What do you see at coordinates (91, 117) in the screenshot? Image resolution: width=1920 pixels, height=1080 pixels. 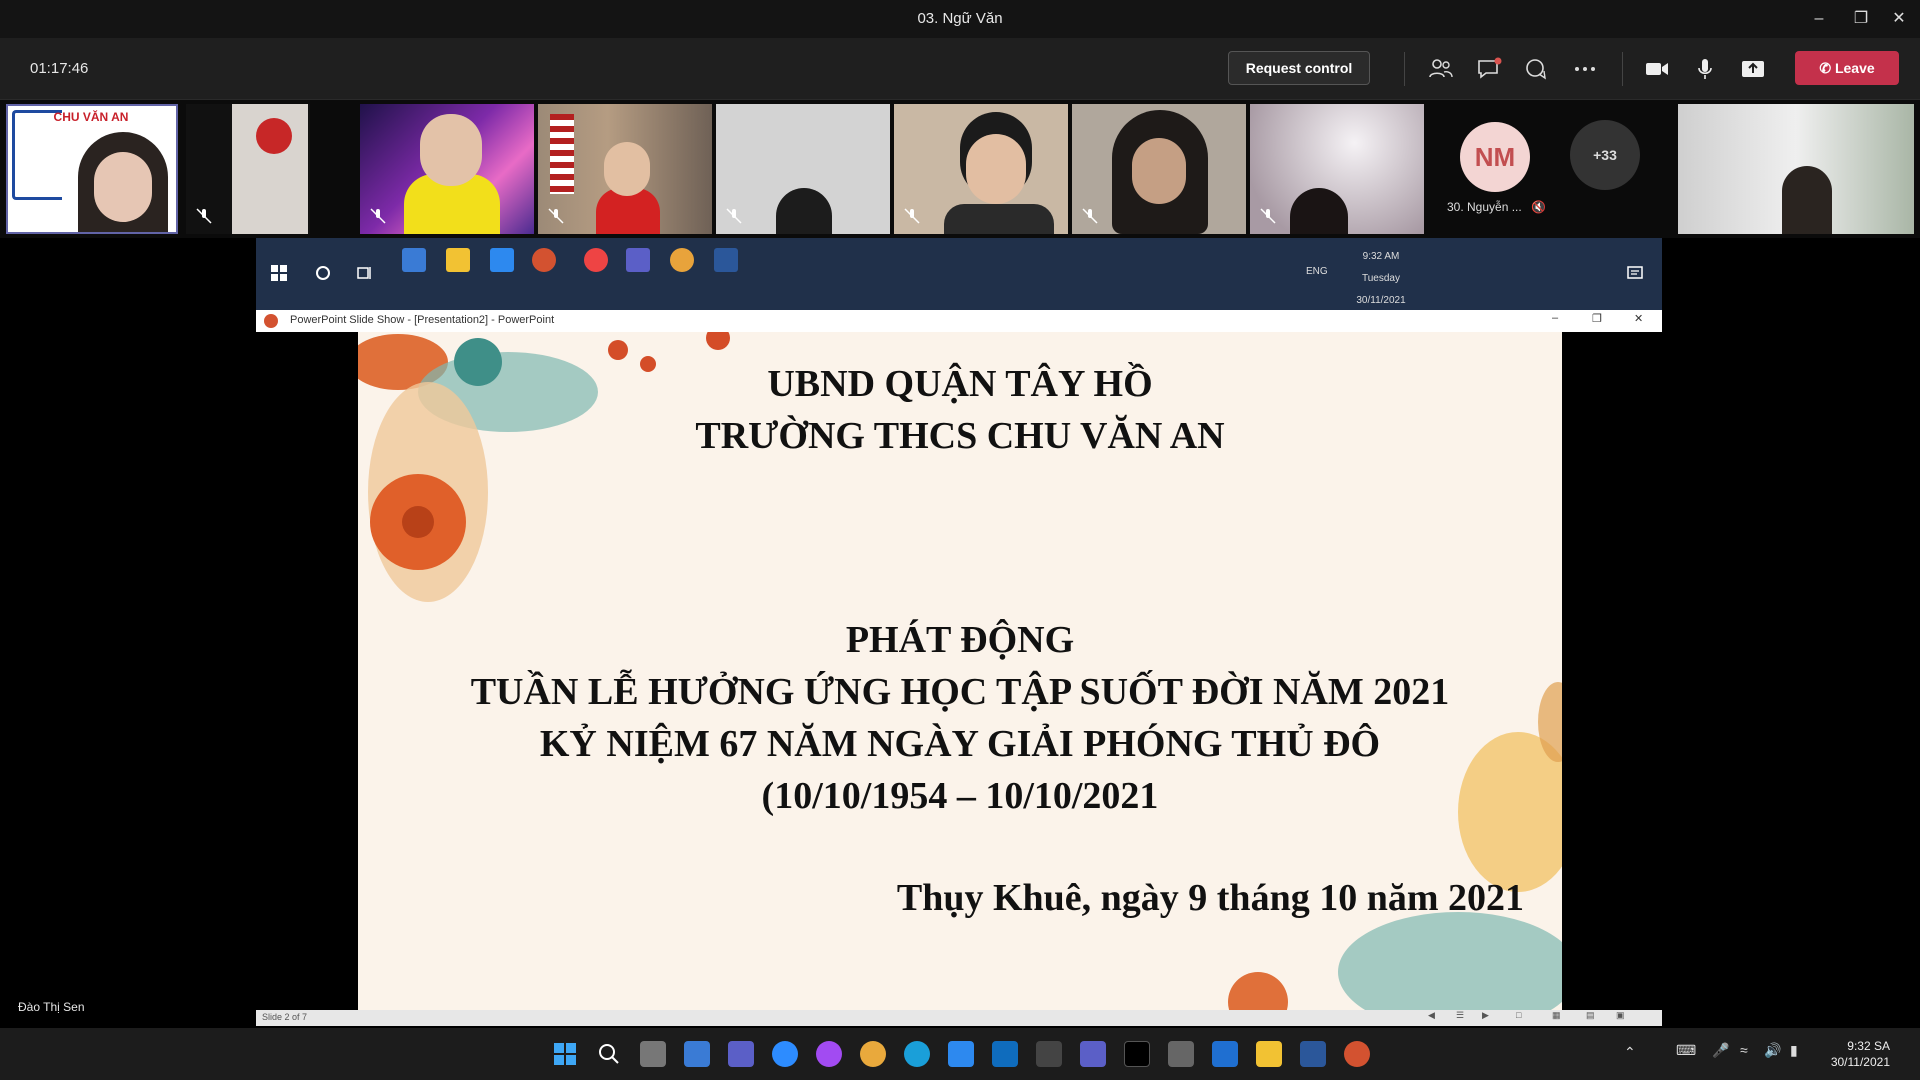 I see `self-tile-text: CHU VĂN AN` at bounding box center [91, 117].